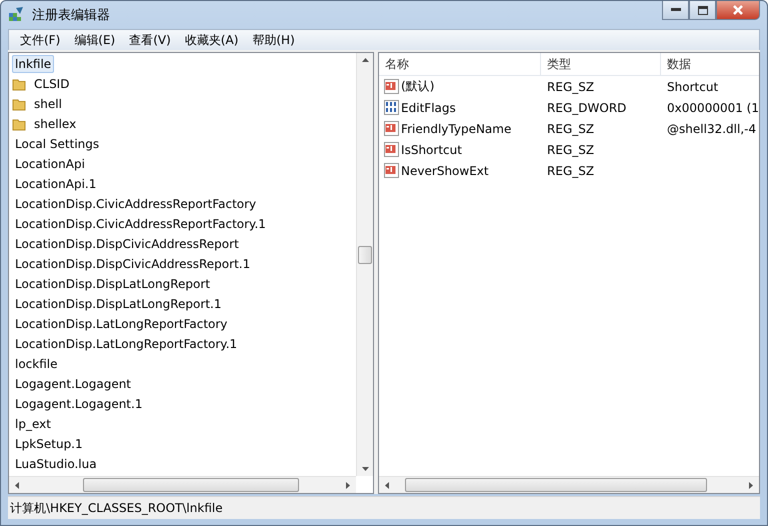 The image size is (768, 526). Describe the element at coordinates (51, 84) in the screenshot. I see `tree-item: CLSID` at that location.